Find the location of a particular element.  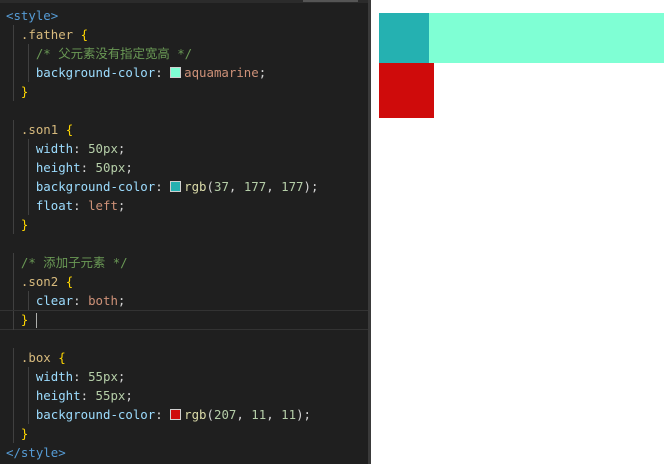

code-token: clear is located at coordinates (54, 300).